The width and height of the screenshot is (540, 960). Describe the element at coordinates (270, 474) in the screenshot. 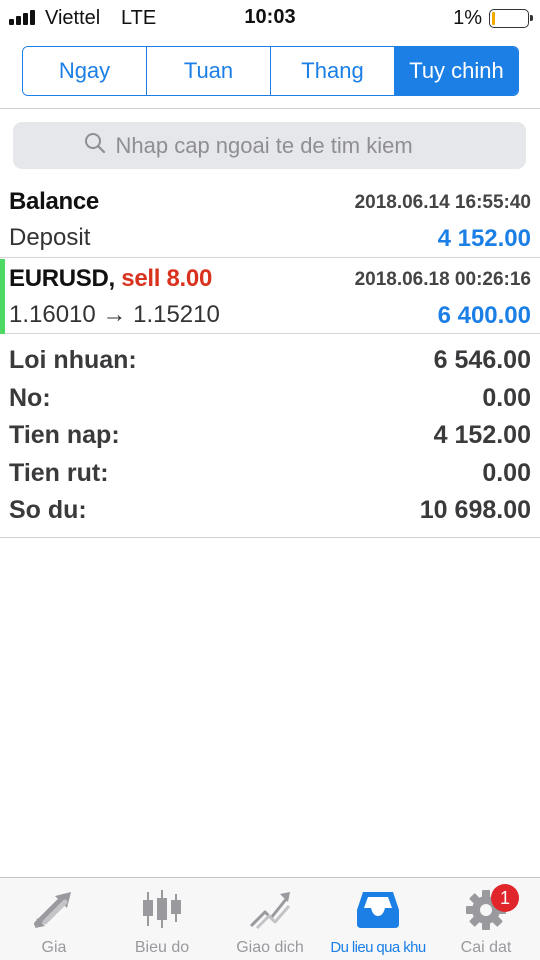

I see `summary-row-tien-rut: Tien rut: 0.00` at that location.